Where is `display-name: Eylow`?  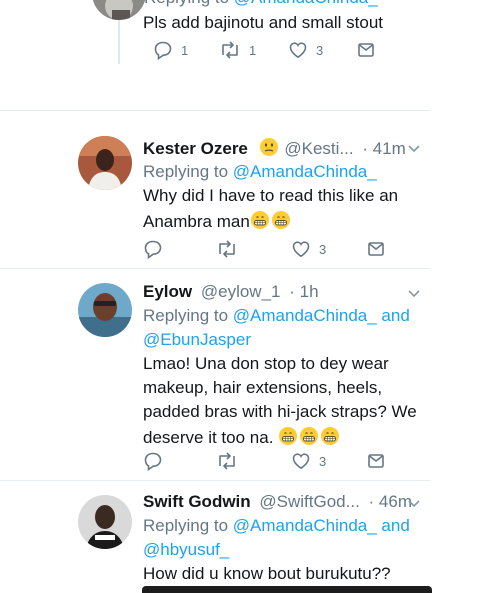 display-name: Eylow is located at coordinates (167, 291).